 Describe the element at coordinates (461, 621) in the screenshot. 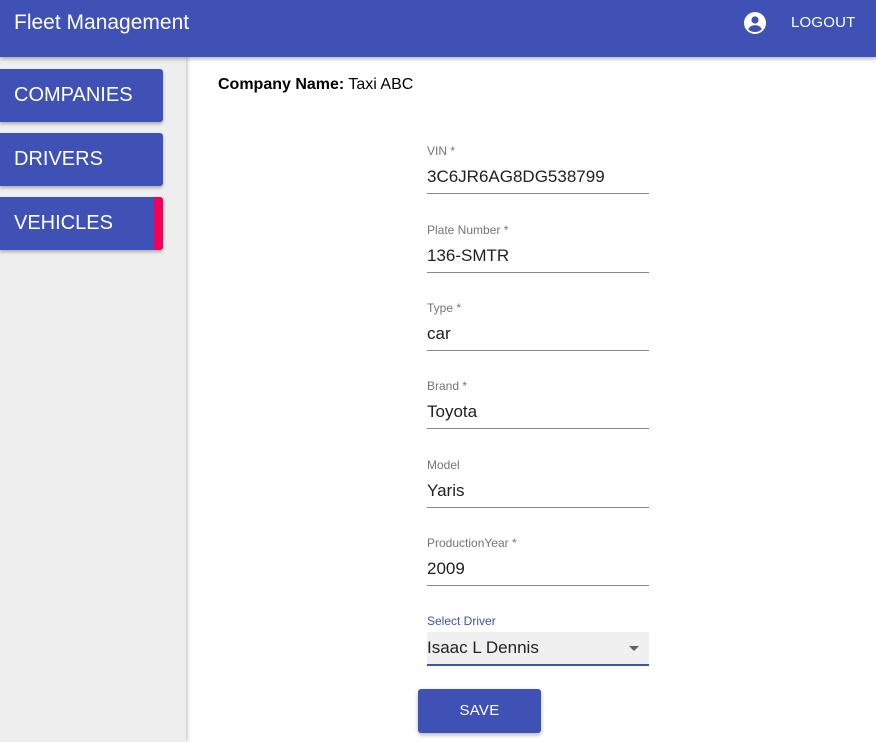

I see `driver-select-label: Select Driver` at that location.